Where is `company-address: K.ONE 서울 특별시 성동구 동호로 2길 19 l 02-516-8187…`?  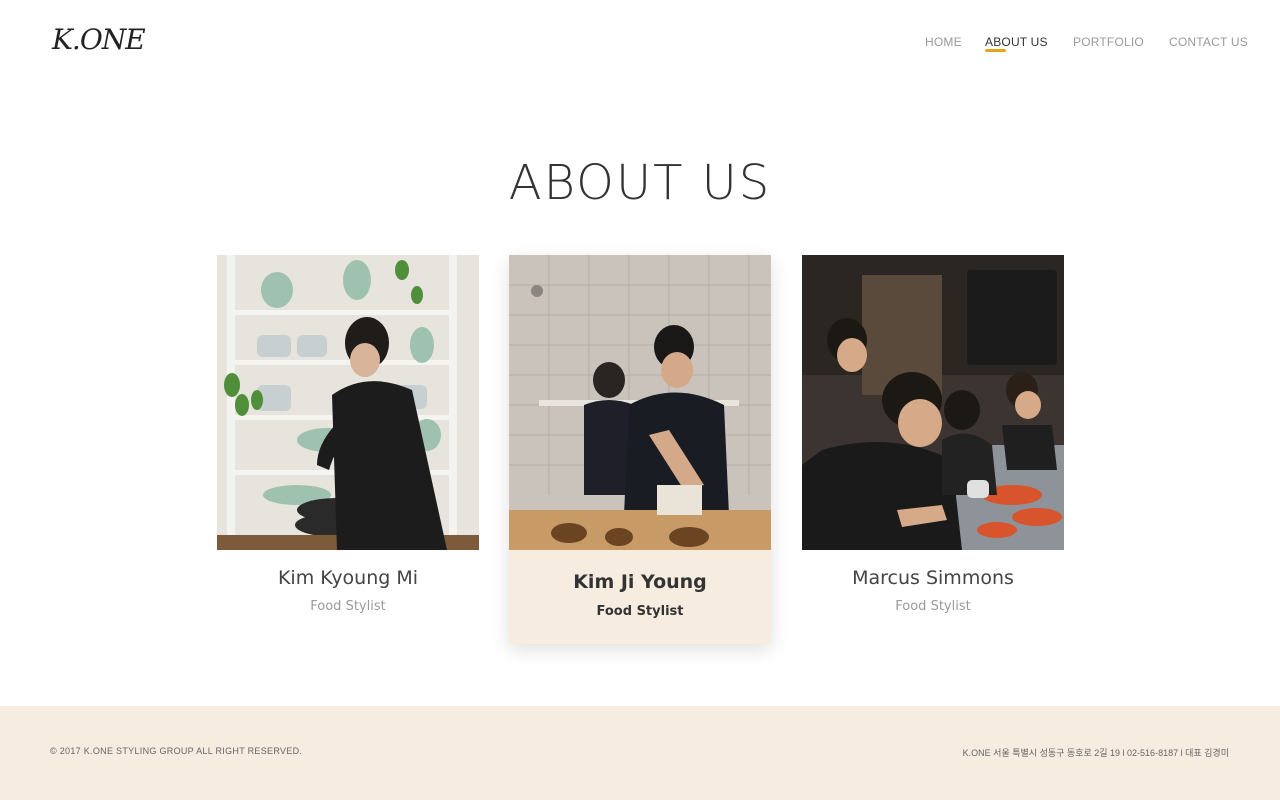
company-address: K.ONE 서울 특별시 성동구 동호로 2길 19 l 02-516-8187… is located at coordinates (1095, 753).